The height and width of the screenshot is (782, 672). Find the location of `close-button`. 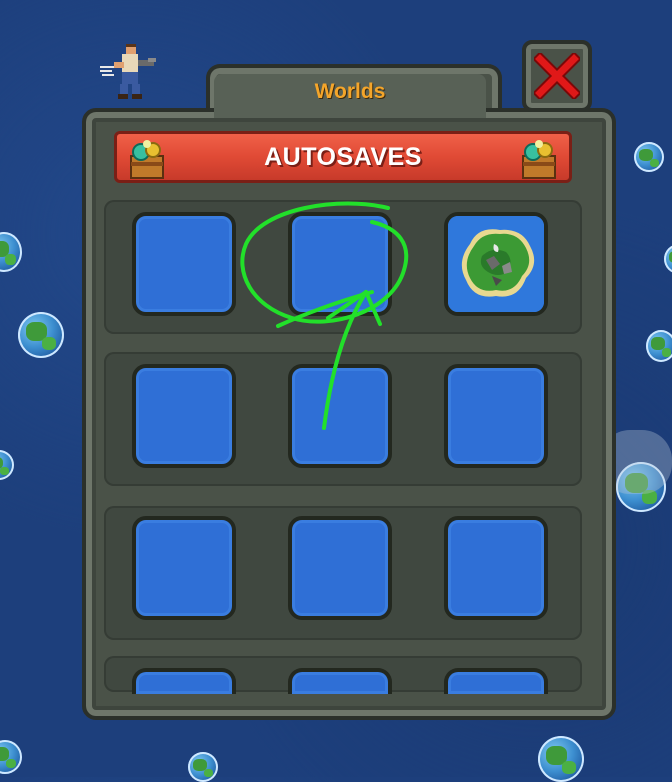

close-button is located at coordinates (557, 76).